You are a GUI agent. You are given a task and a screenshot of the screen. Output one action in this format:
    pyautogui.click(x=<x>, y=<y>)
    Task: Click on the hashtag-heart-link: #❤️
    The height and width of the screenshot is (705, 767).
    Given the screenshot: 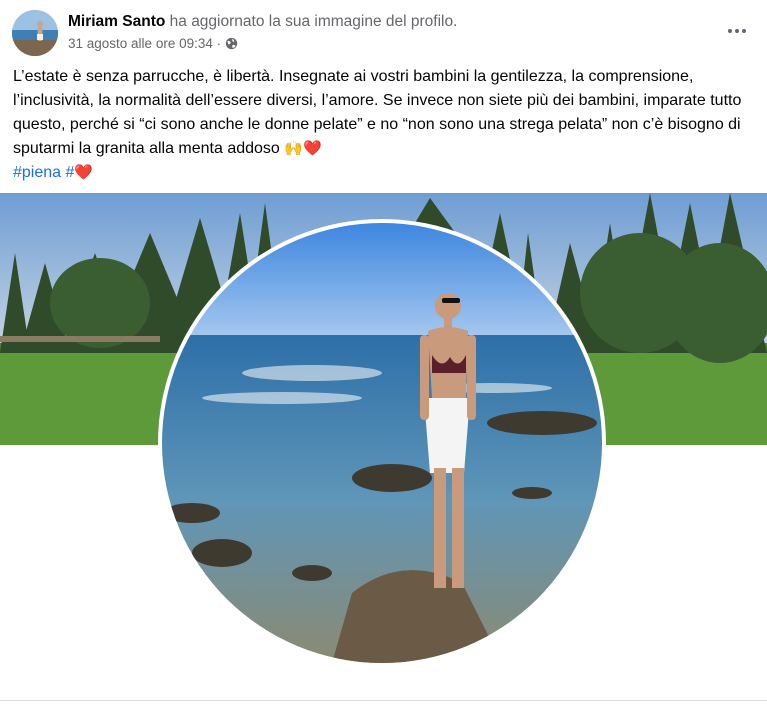 What is the action you would take?
    pyautogui.click(x=80, y=172)
    